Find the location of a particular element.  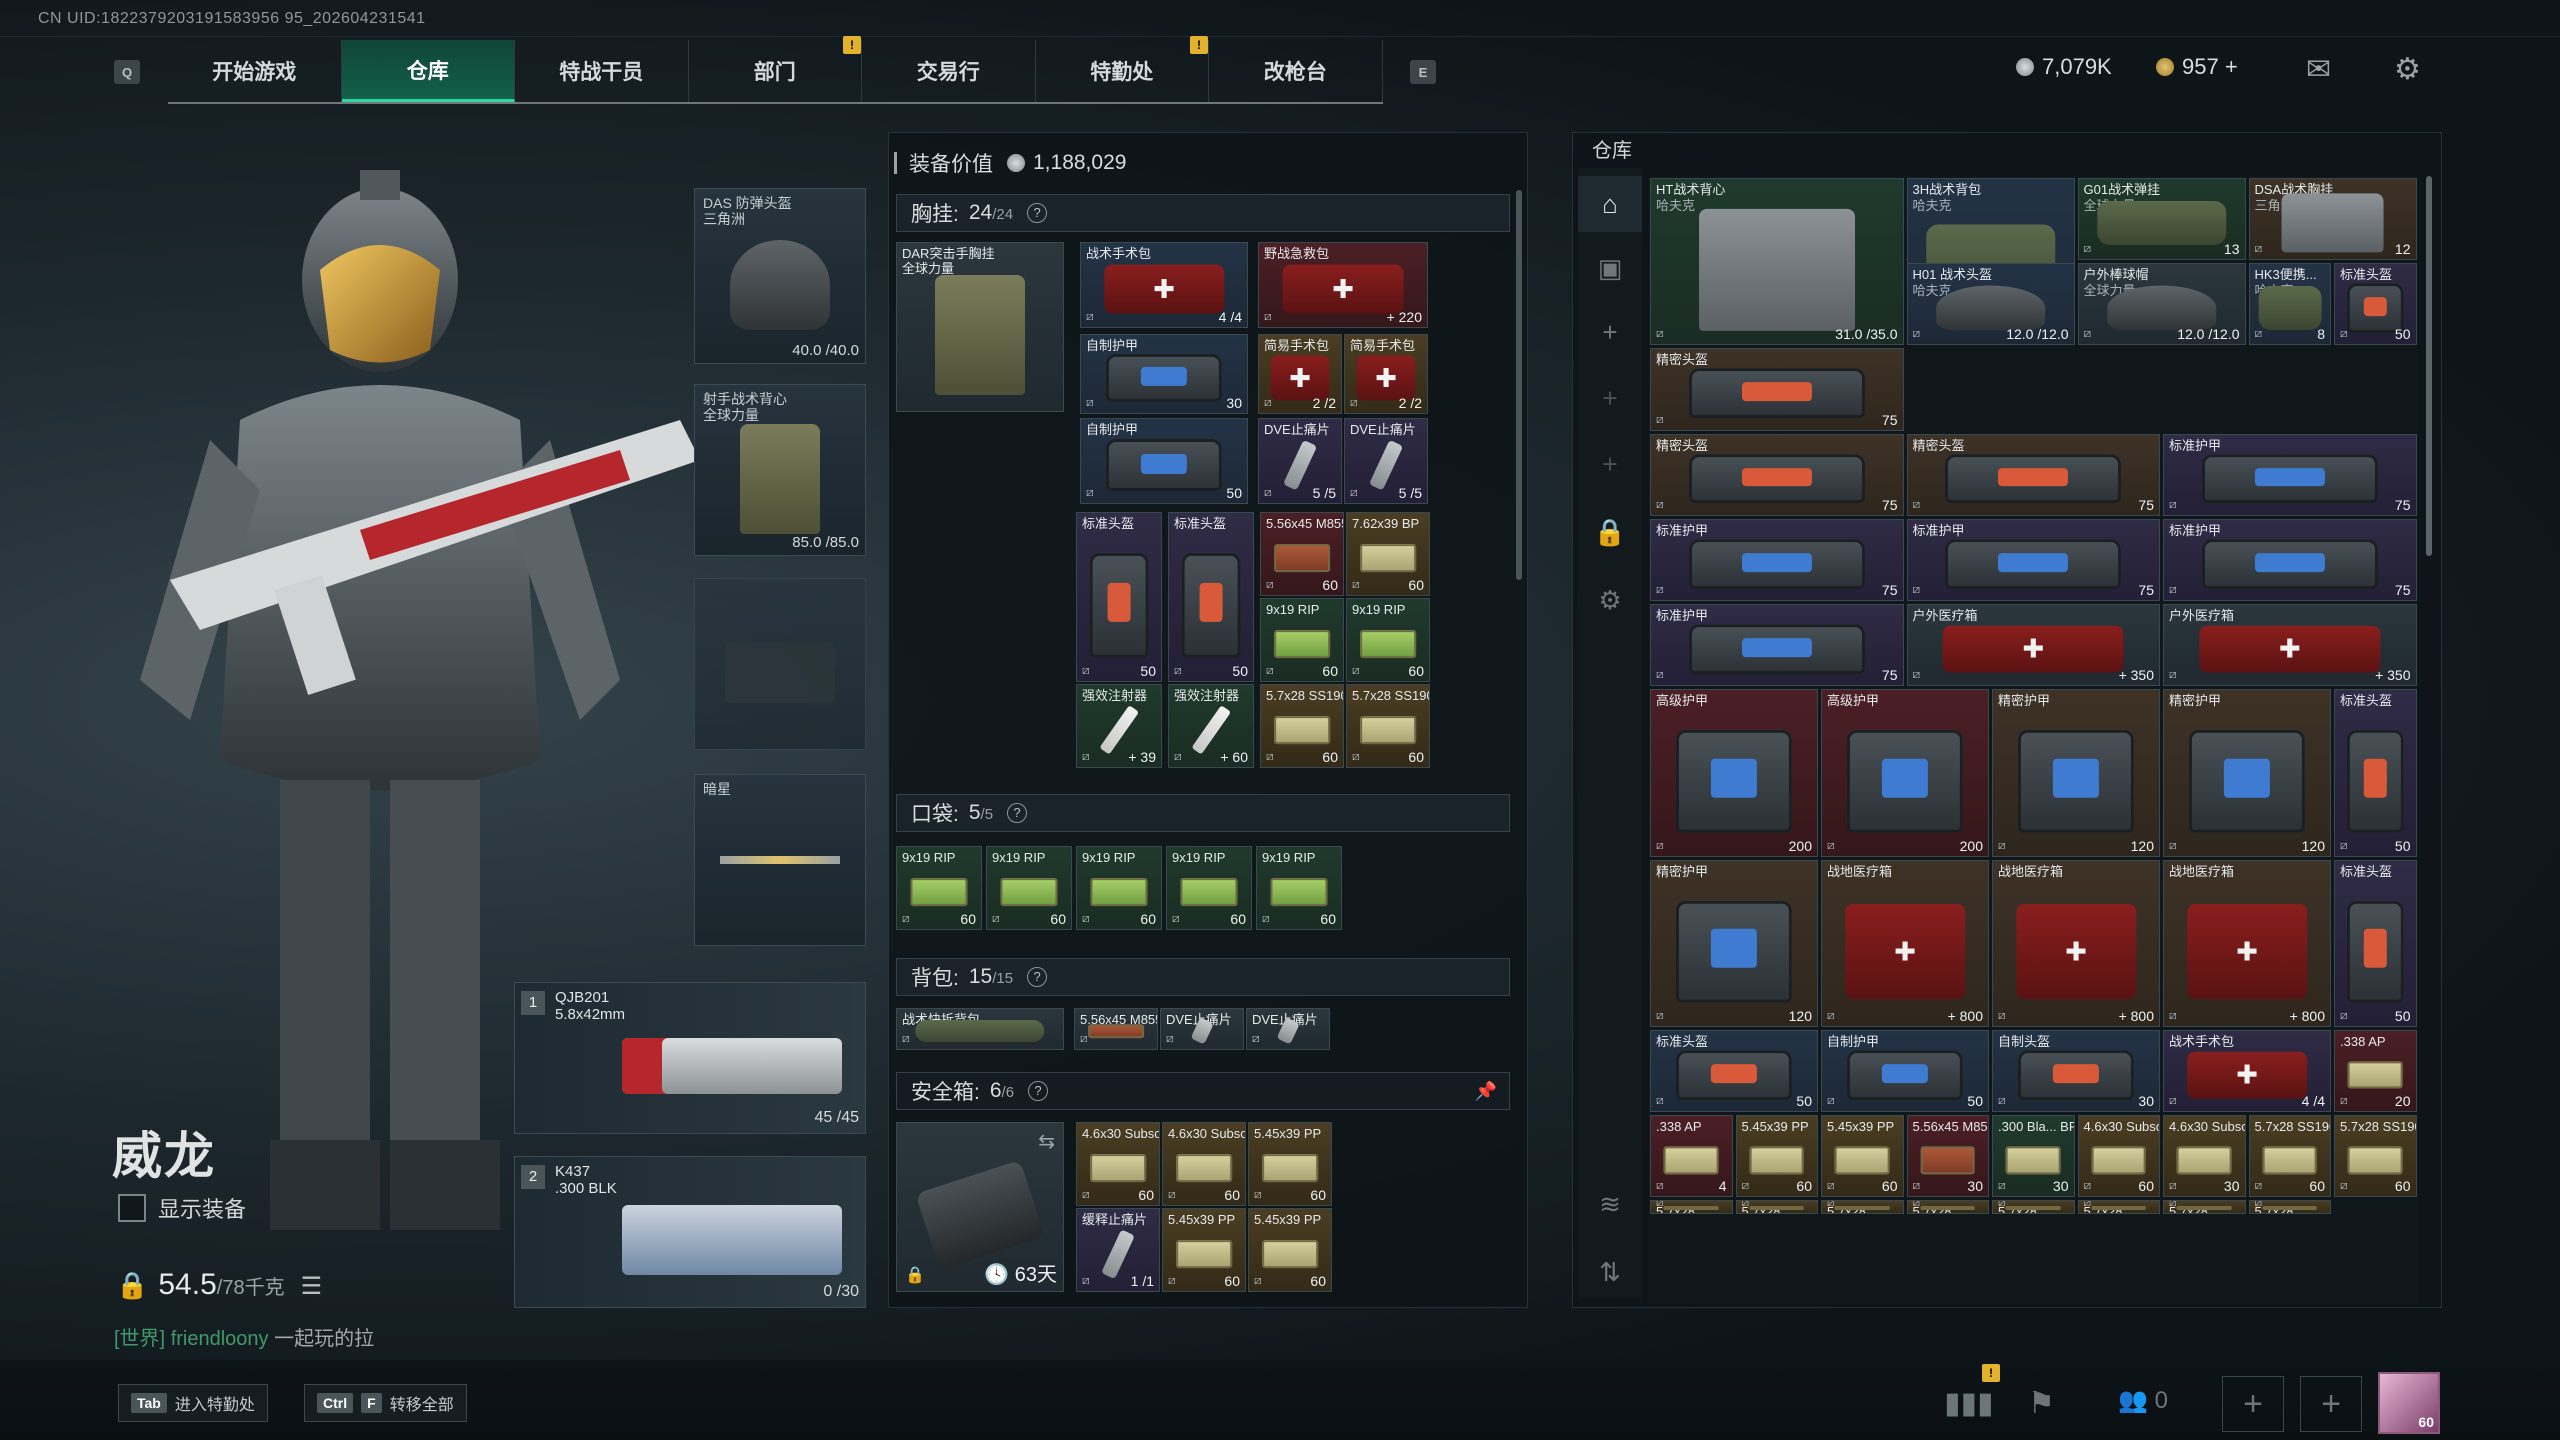

warehouse-item: 户外棒球帽 全球力量 ⧄ 12.0 /12.0 is located at coordinates (2161, 304).